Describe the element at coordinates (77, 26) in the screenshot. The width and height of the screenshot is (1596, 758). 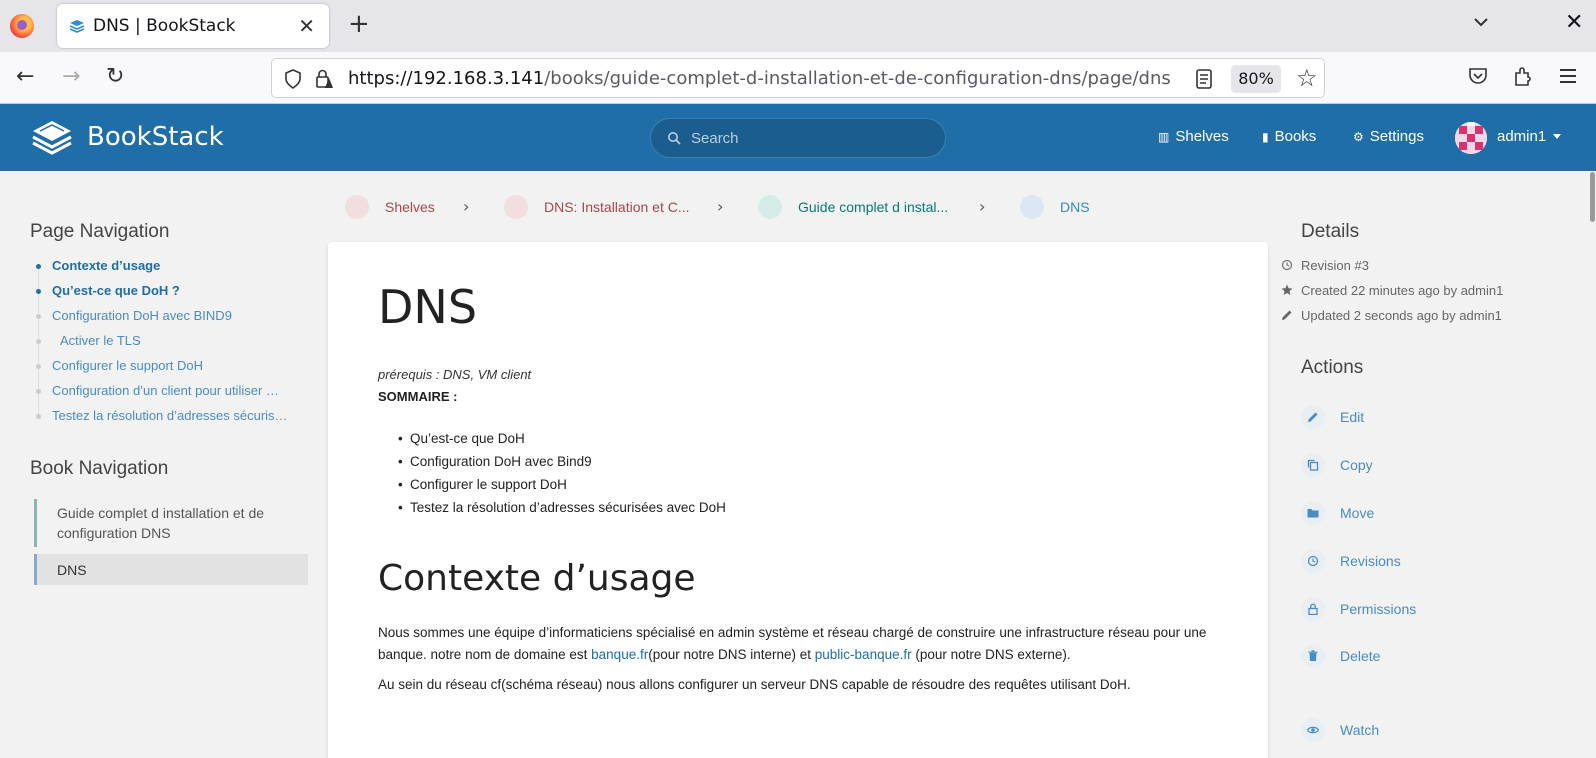
I see `bookstack-favicon-icon` at that location.